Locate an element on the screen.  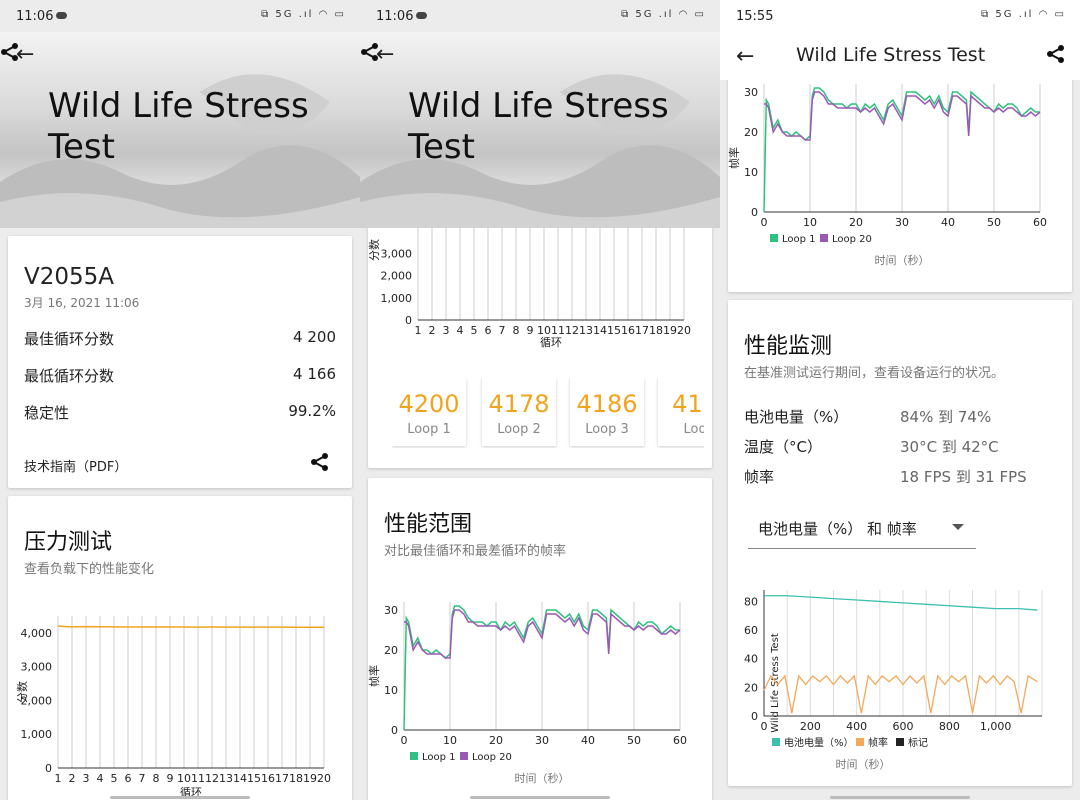
worst-loop-label: 最低循环分数 is located at coordinates (69, 376).